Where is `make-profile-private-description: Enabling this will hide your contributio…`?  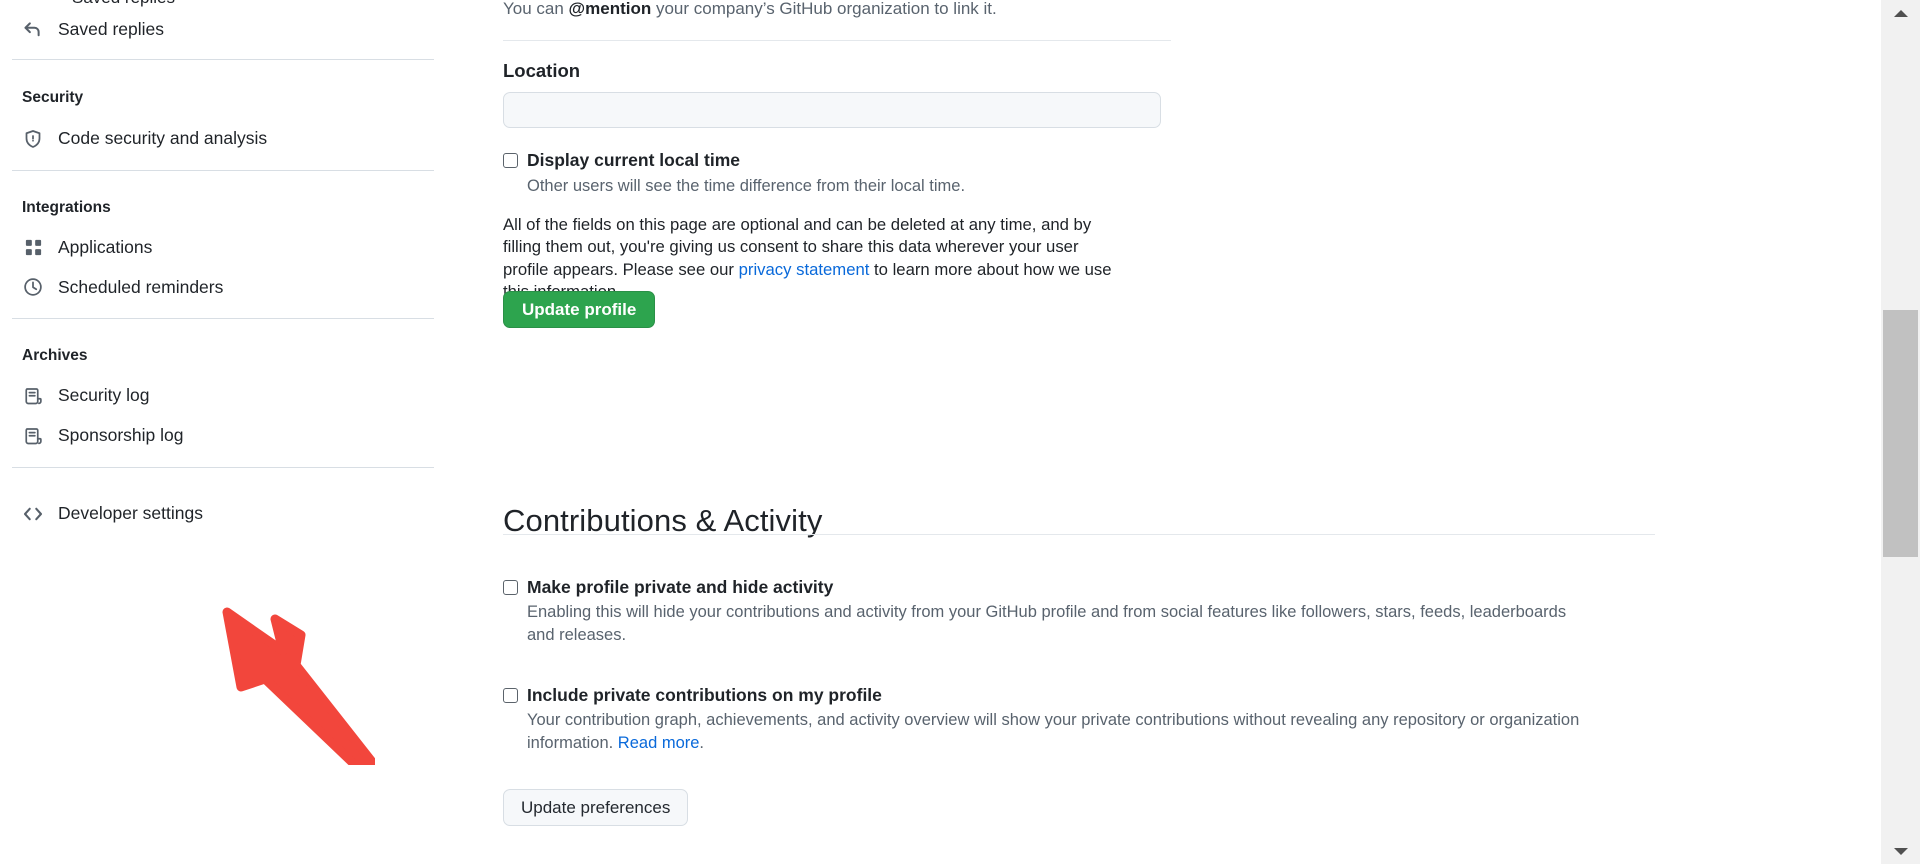
make-profile-private-description: Enabling this will hide your contributio… is located at coordinates (1047, 623).